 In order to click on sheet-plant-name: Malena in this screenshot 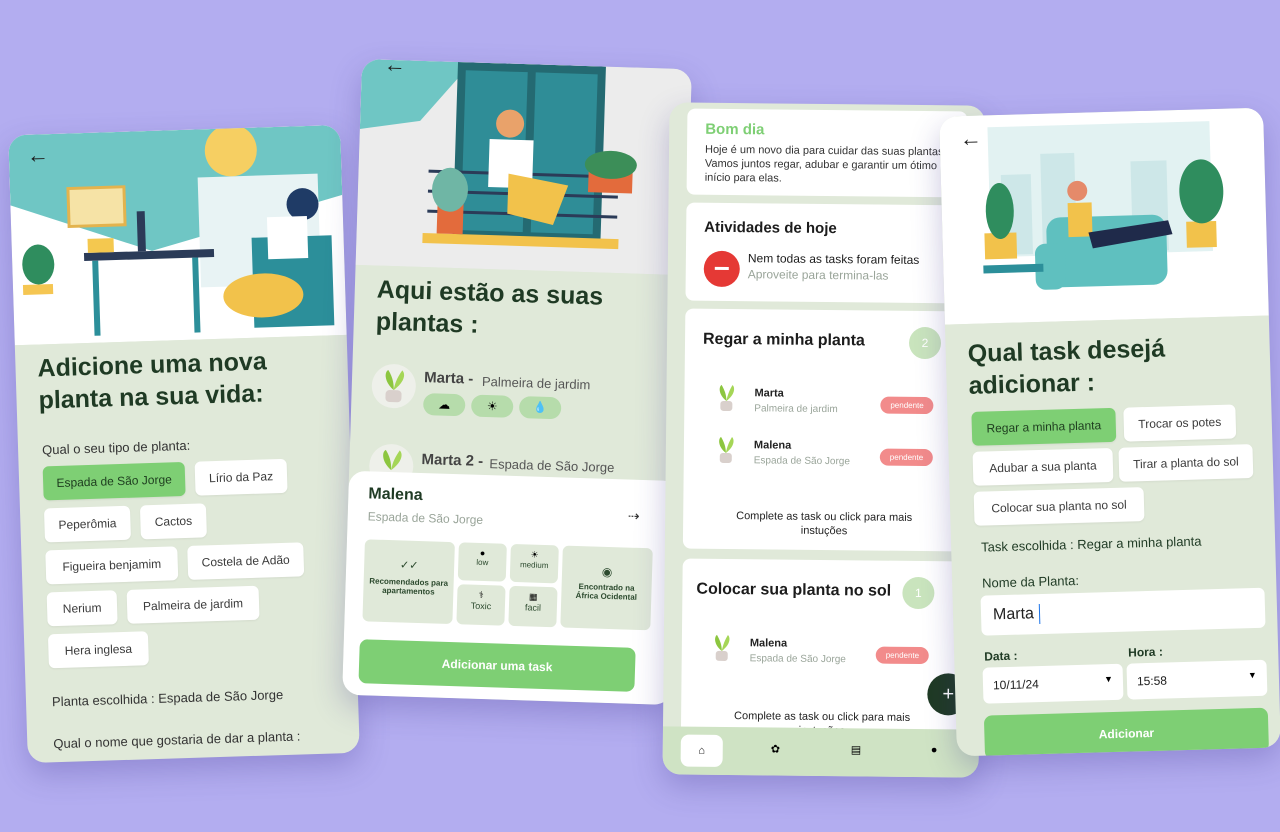, I will do `click(395, 495)`.